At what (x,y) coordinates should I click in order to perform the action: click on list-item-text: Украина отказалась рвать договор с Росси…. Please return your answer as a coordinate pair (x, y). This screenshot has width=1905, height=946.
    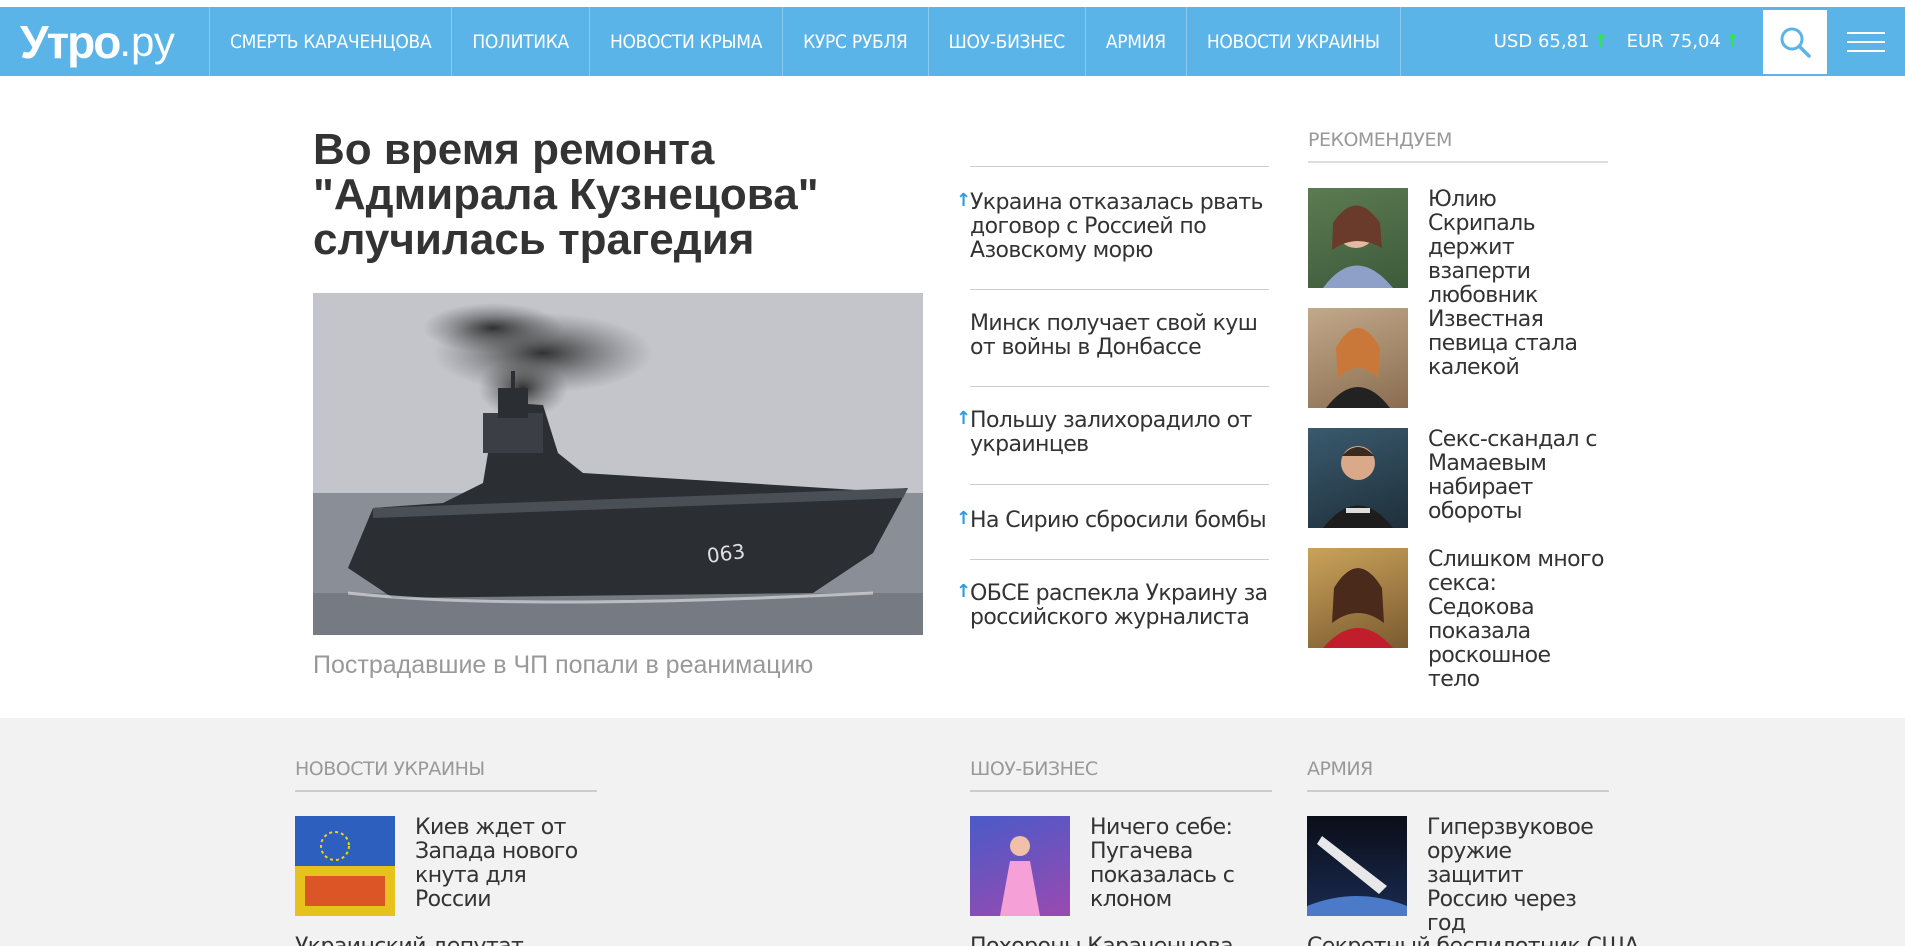
    Looking at the image, I should click on (1117, 226).